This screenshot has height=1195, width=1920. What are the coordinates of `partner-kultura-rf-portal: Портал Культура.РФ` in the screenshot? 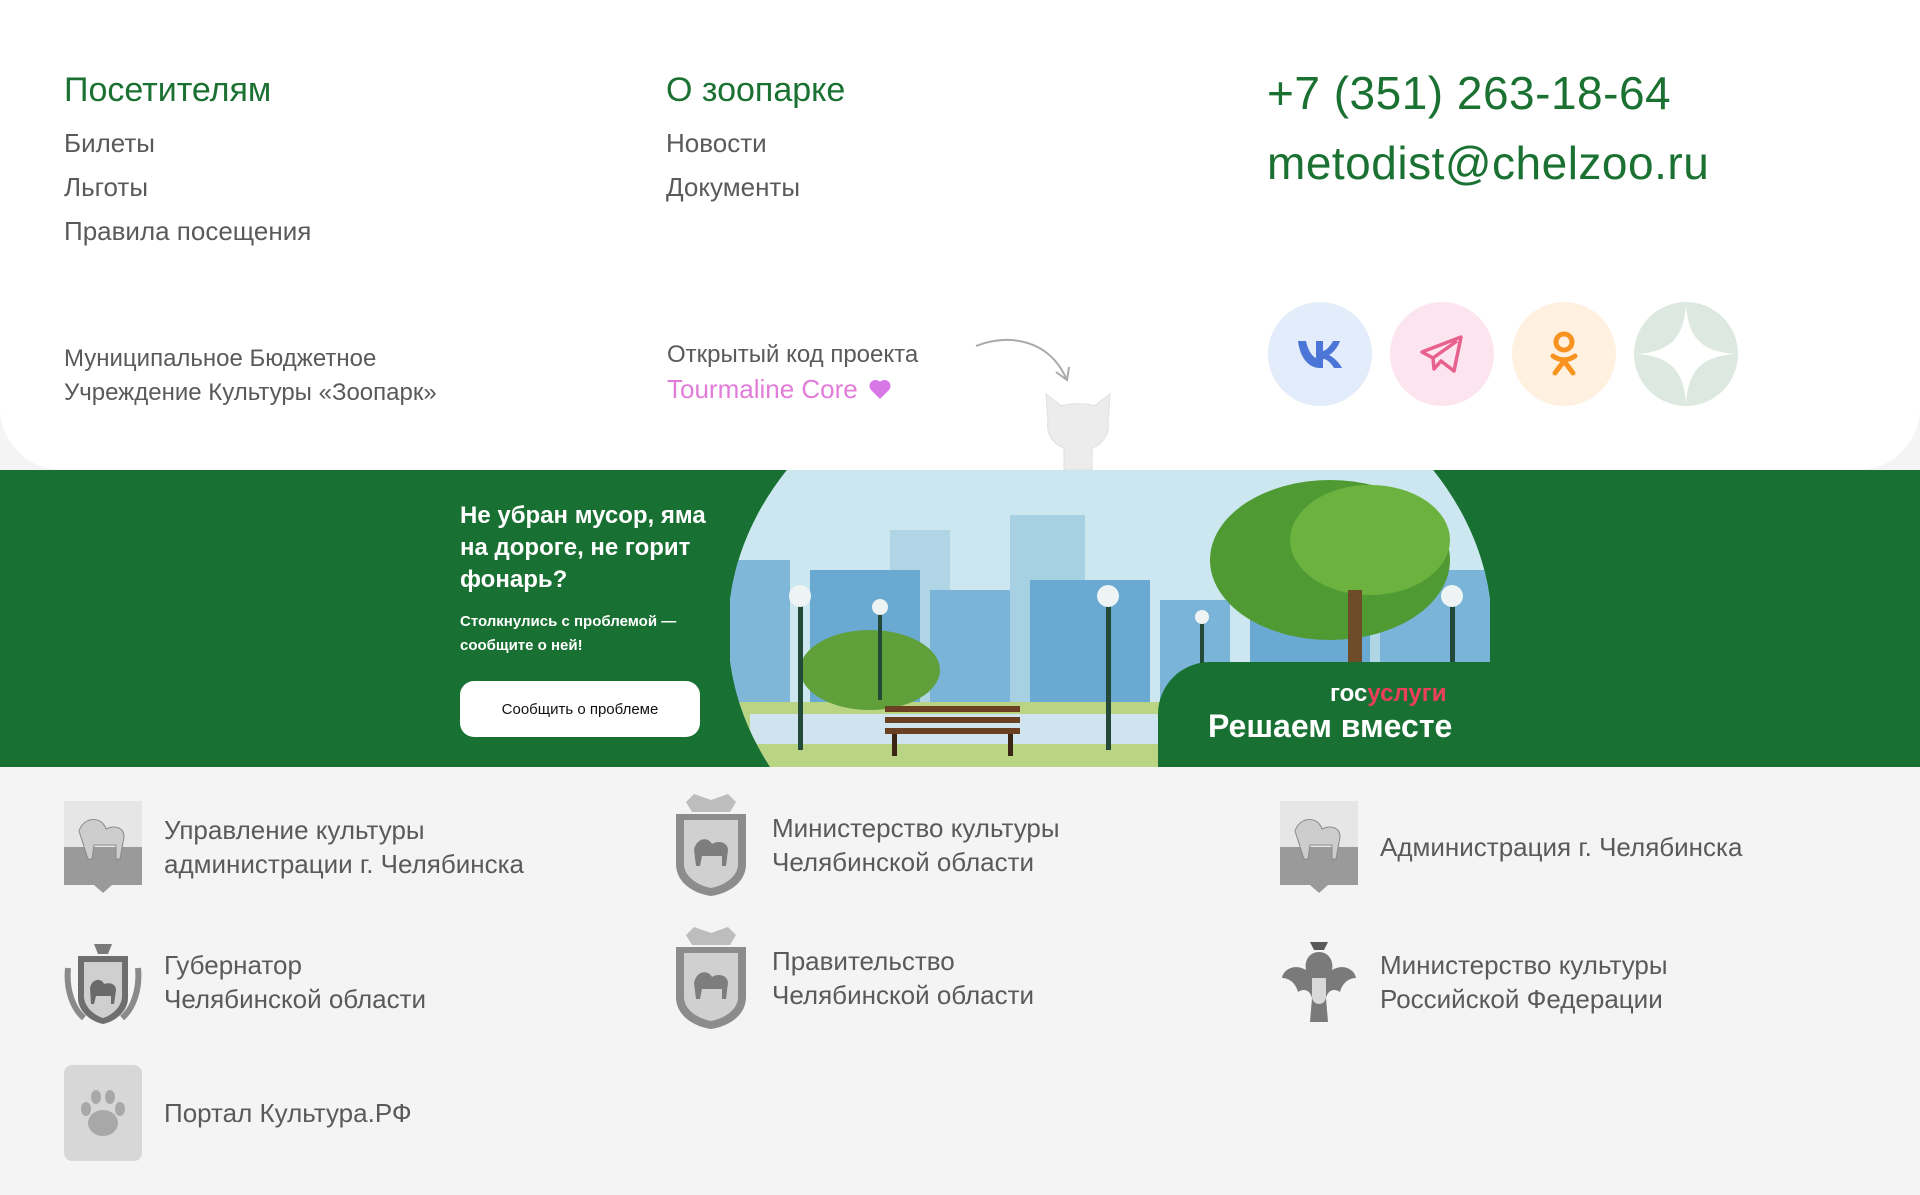 It's located at (238, 1113).